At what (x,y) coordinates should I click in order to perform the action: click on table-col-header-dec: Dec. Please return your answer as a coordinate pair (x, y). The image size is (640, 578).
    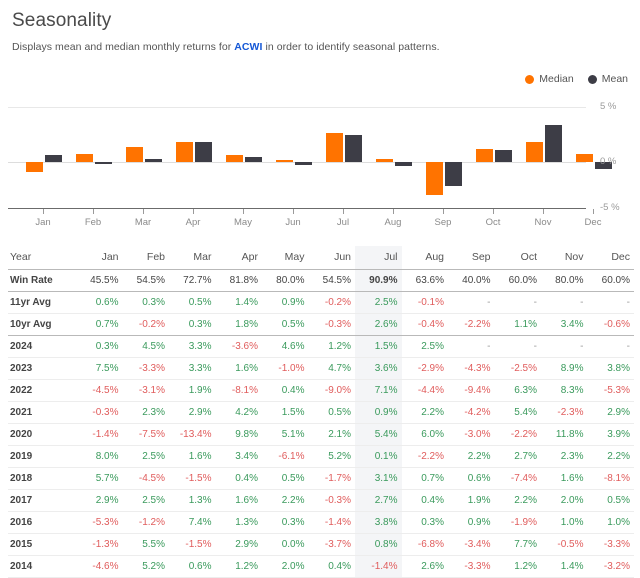
    Looking at the image, I should click on (610, 258).